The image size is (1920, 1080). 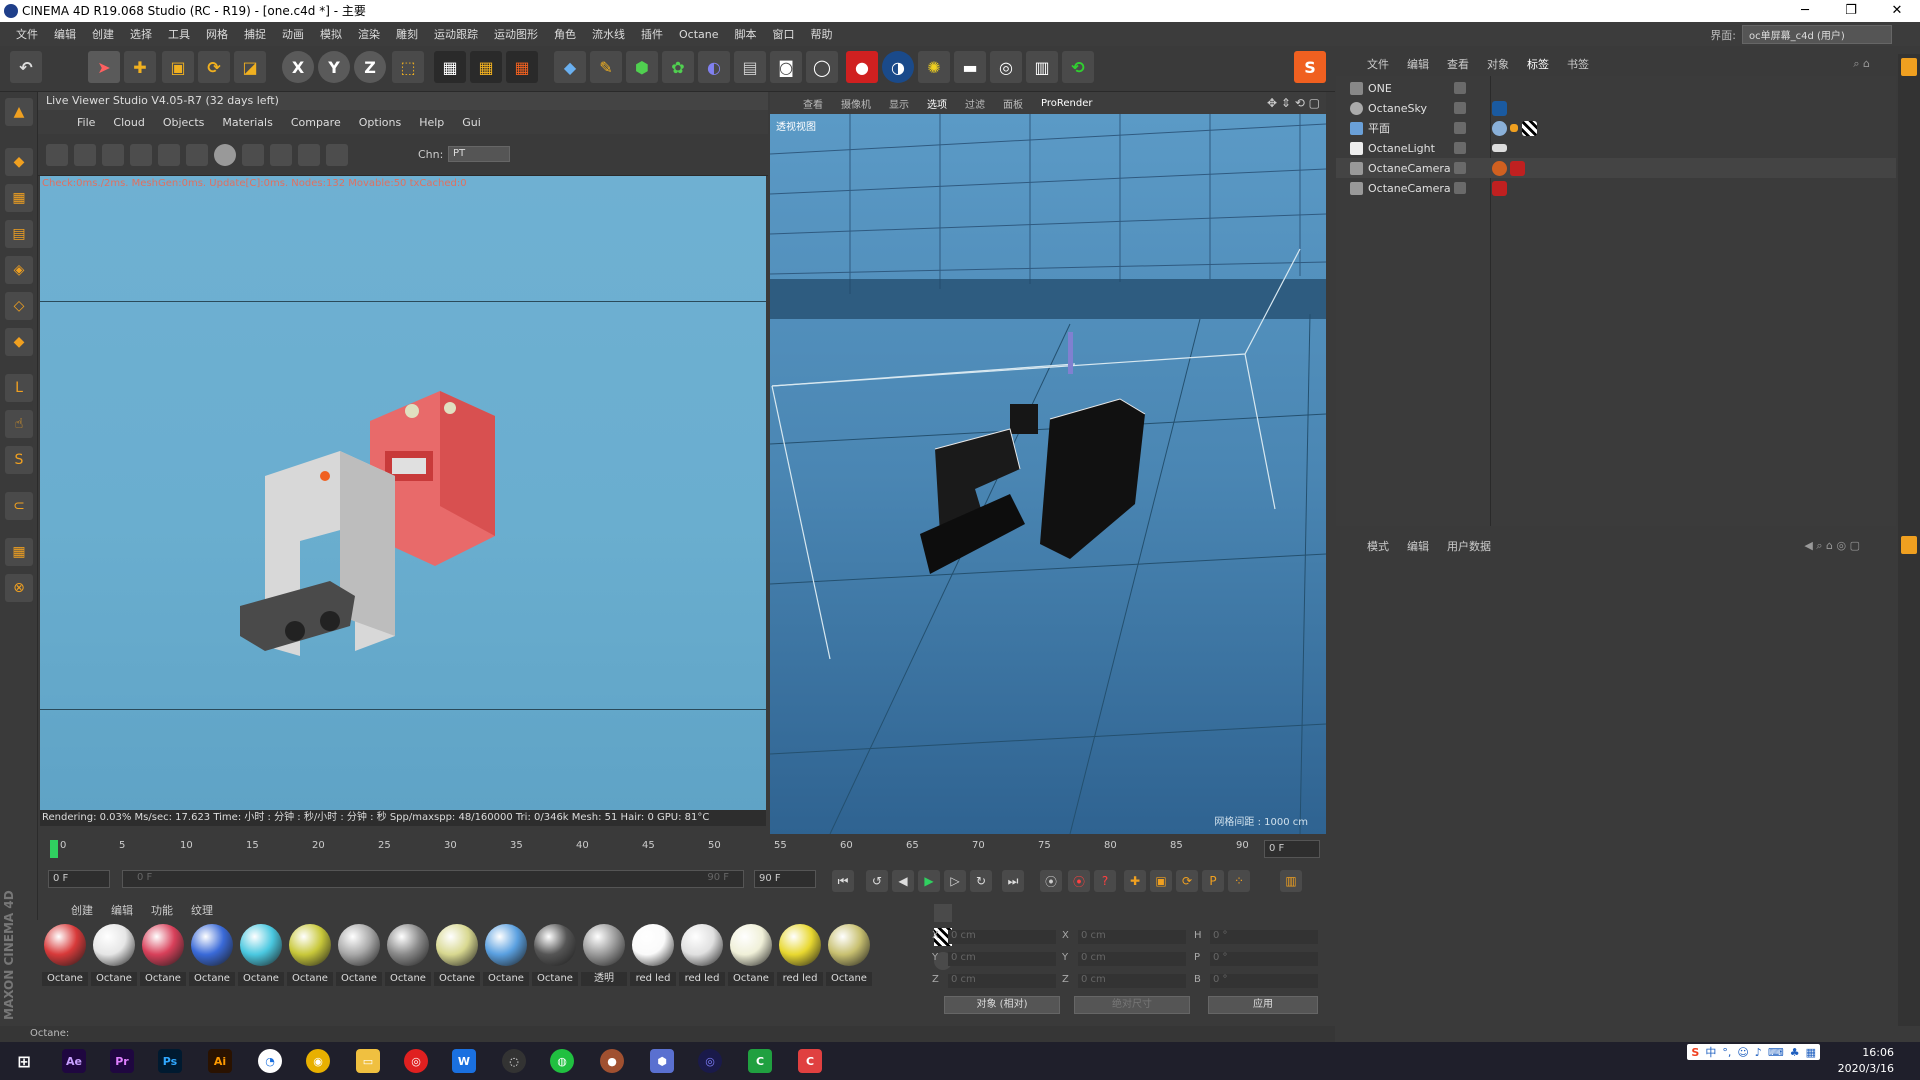 I want to click on octane-camera-icon: ◎, so click(x=1006, y=67).